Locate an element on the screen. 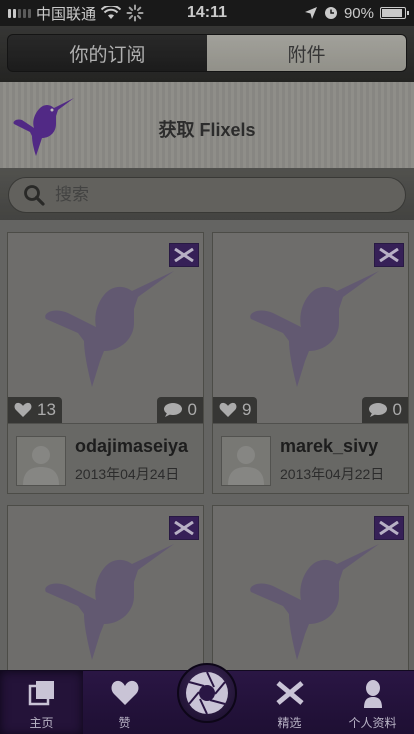 The width and height of the screenshot is (414, 734). tab-subscriptions: 你的订阅 is located at coordinates (107, 53).